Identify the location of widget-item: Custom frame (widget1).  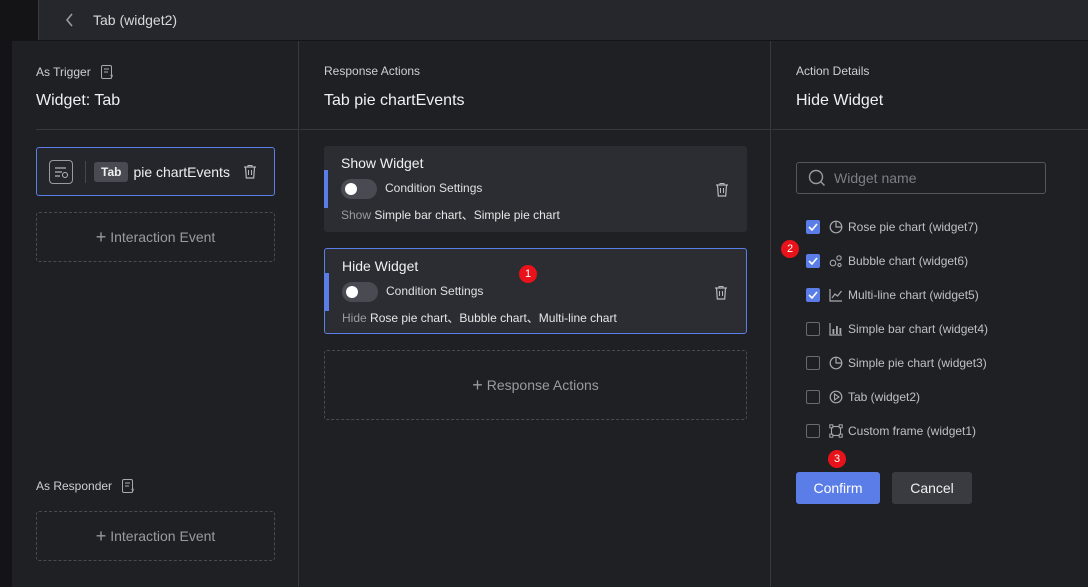
(936, 431).